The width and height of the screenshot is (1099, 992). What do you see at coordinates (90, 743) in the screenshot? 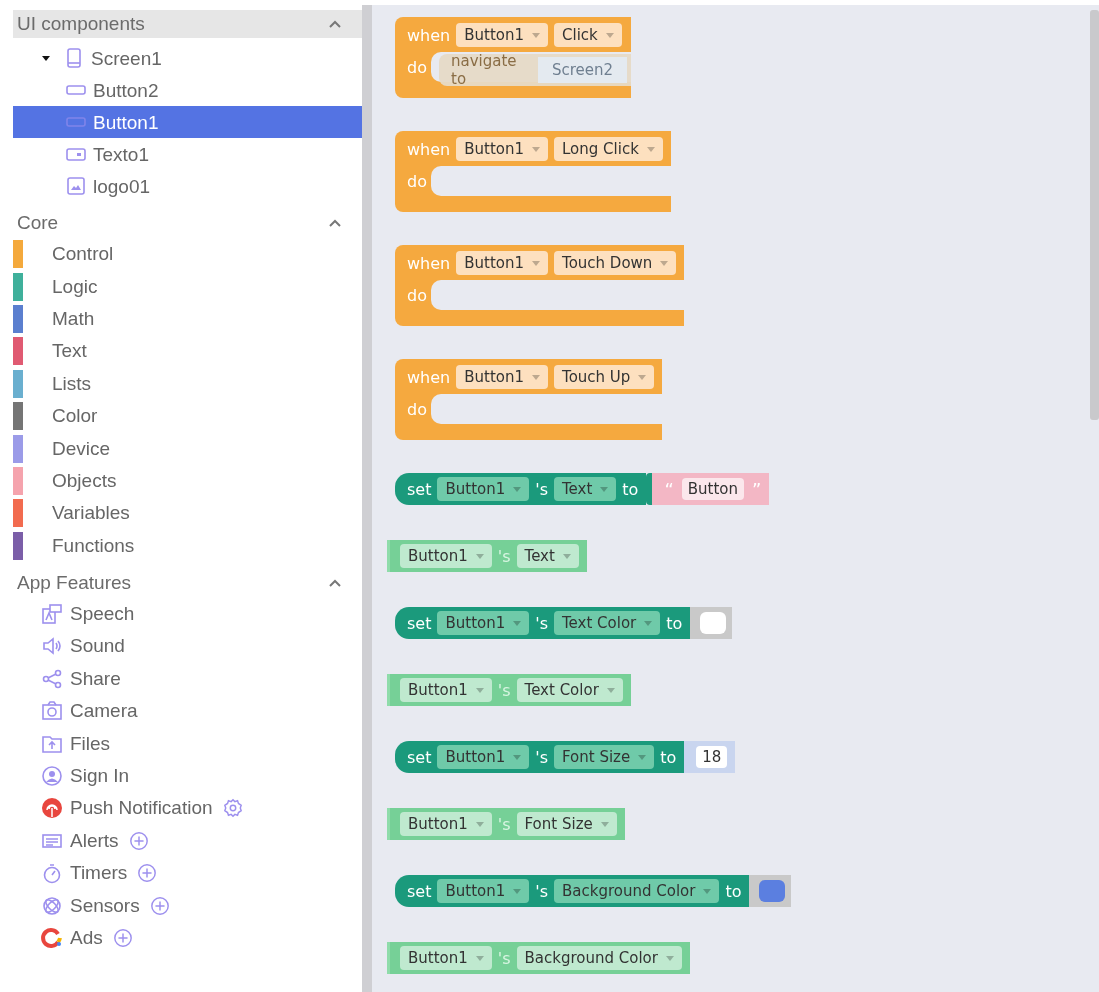
I see `feature-item: Files` at bounding box center [90, 743].